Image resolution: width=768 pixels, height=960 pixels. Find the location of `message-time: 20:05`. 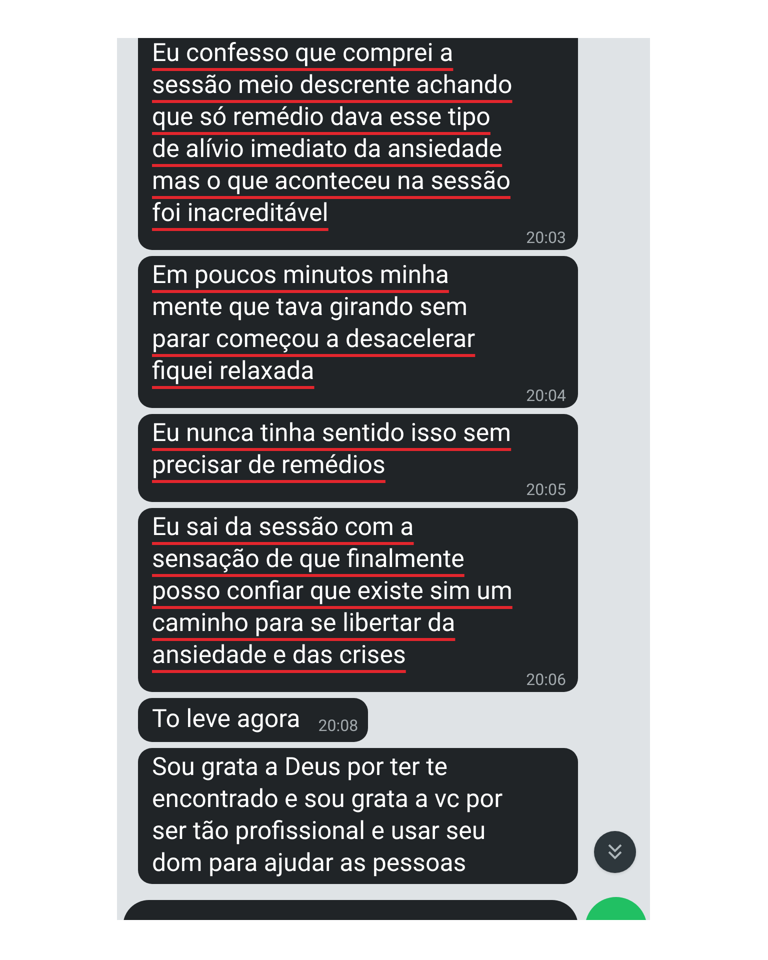

message-time: 20:05 is located at coordinates (546, 490).